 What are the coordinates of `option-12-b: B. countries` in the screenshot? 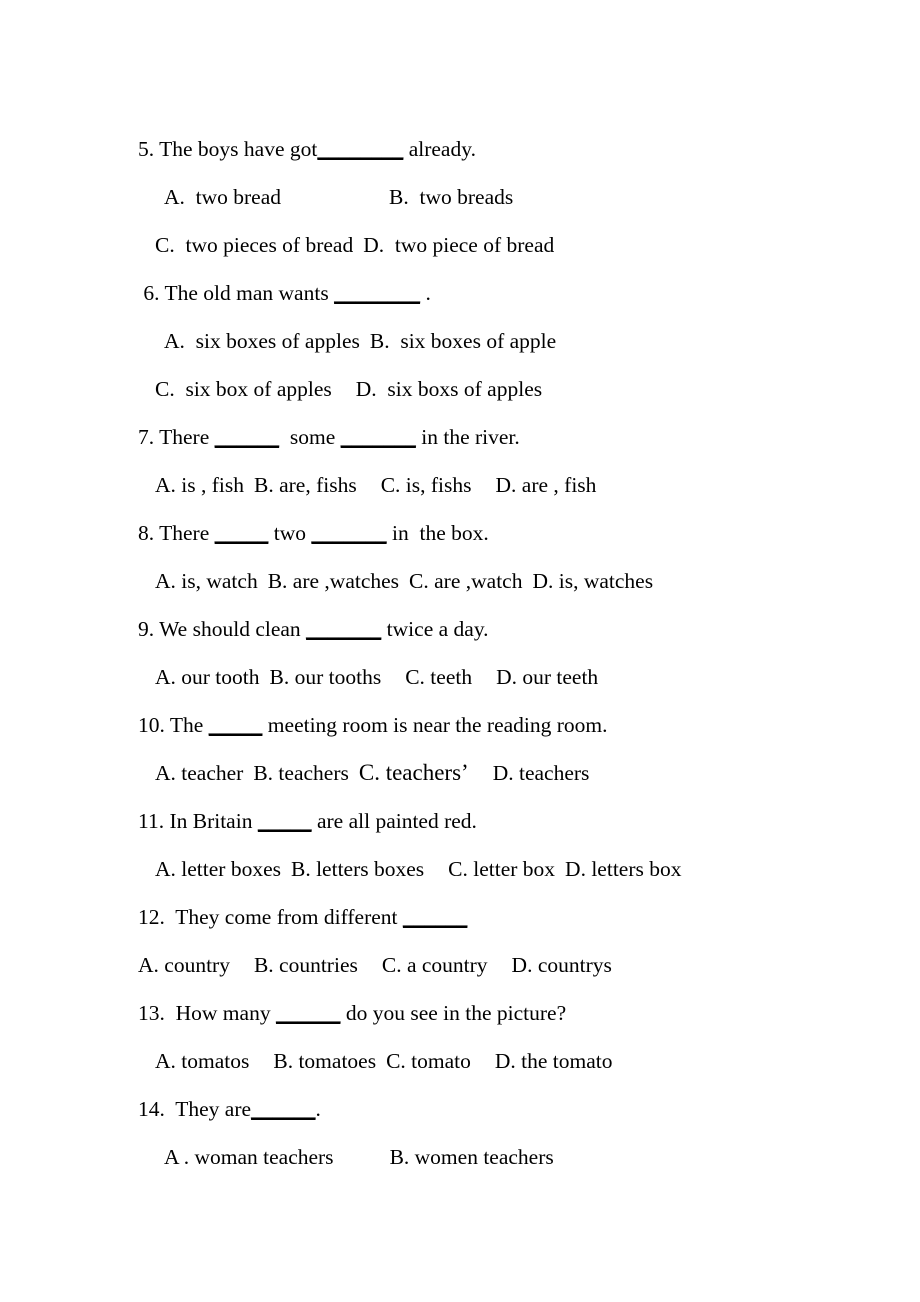 It's located at (306, 965).